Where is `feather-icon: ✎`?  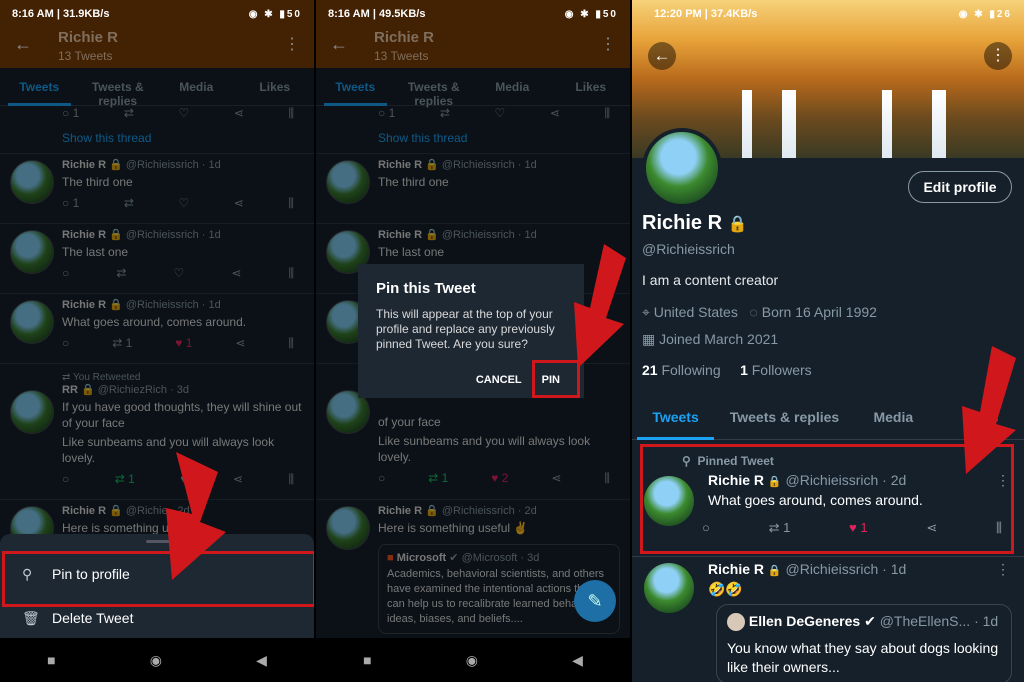 feather-icon: ✎ is located at coordinates (595, 600).